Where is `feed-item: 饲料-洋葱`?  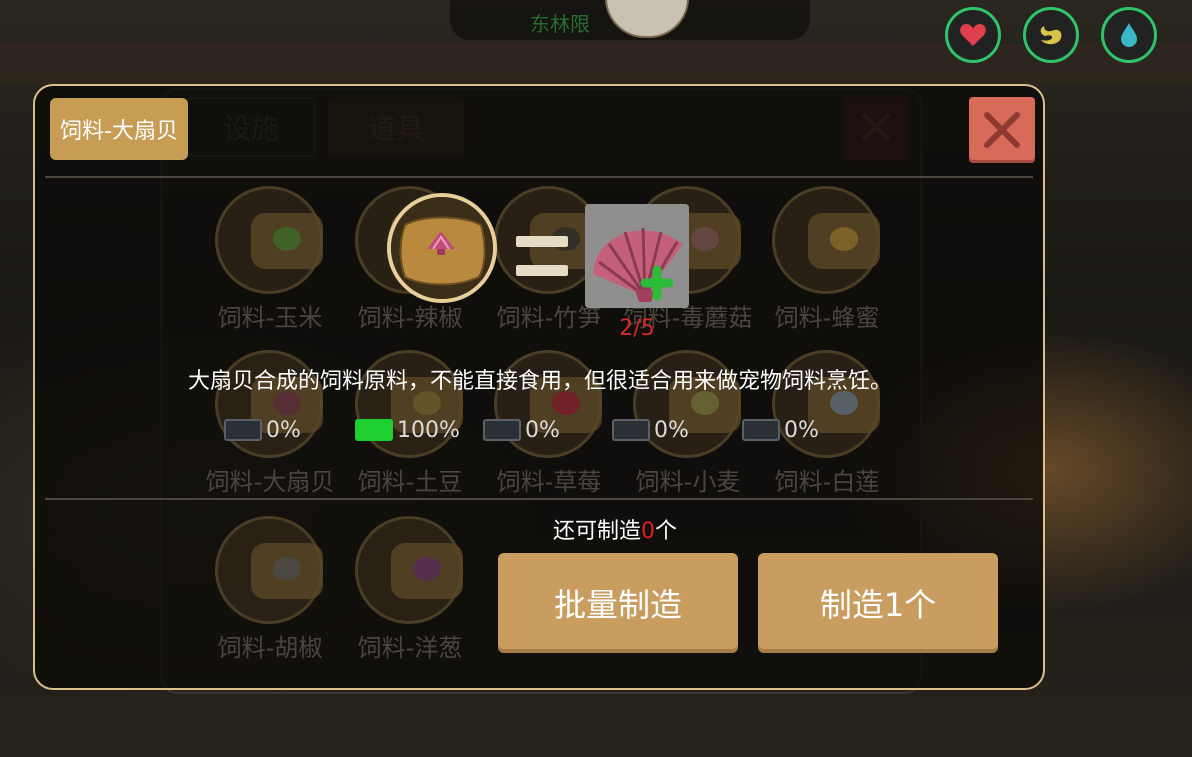
feed-item: 饲料-洋葱 is located at coordinates (410, 589).